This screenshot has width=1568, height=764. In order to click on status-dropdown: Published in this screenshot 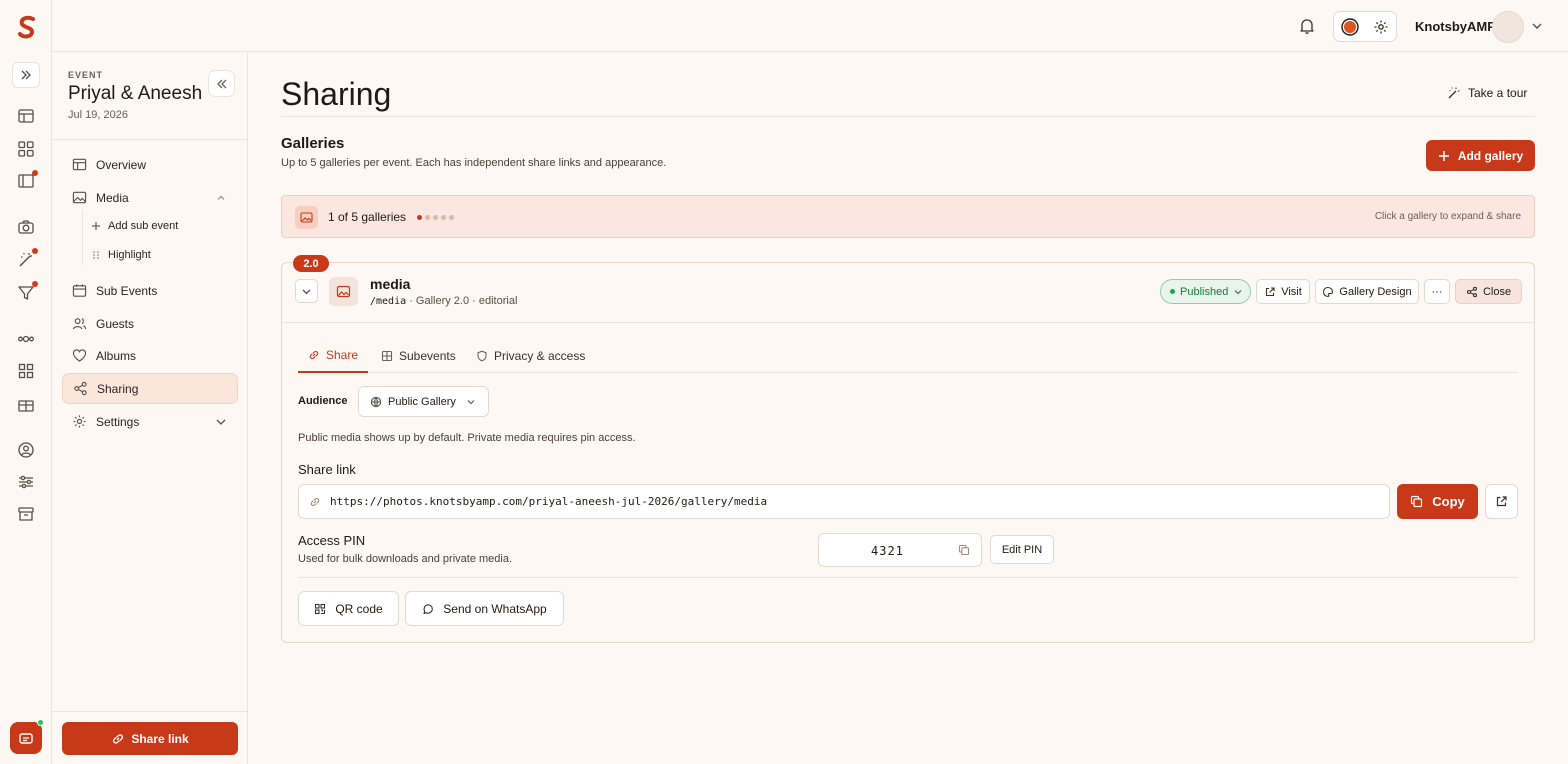, I will do `click(1205, 291)`.